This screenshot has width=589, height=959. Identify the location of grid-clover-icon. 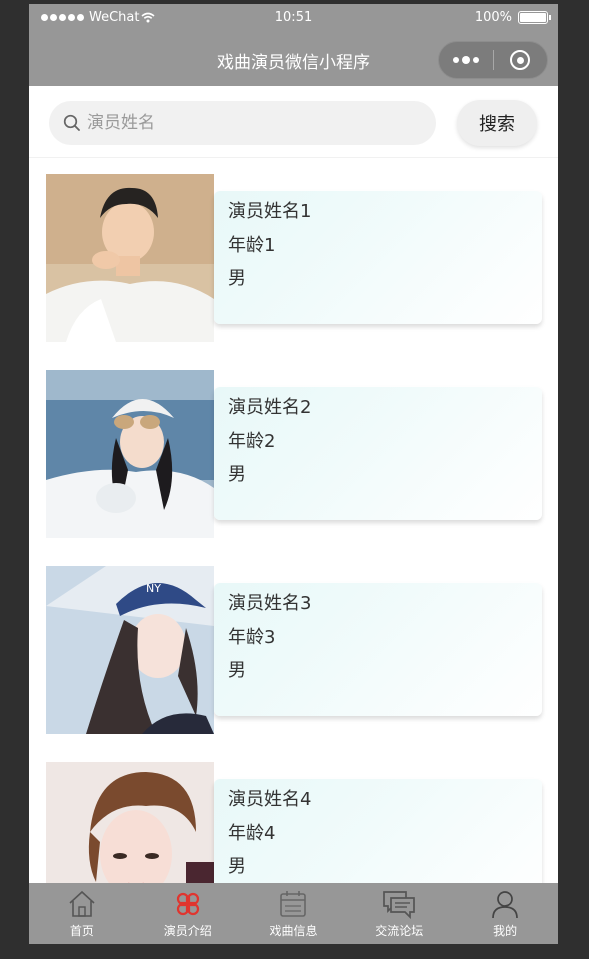
(187, 904).